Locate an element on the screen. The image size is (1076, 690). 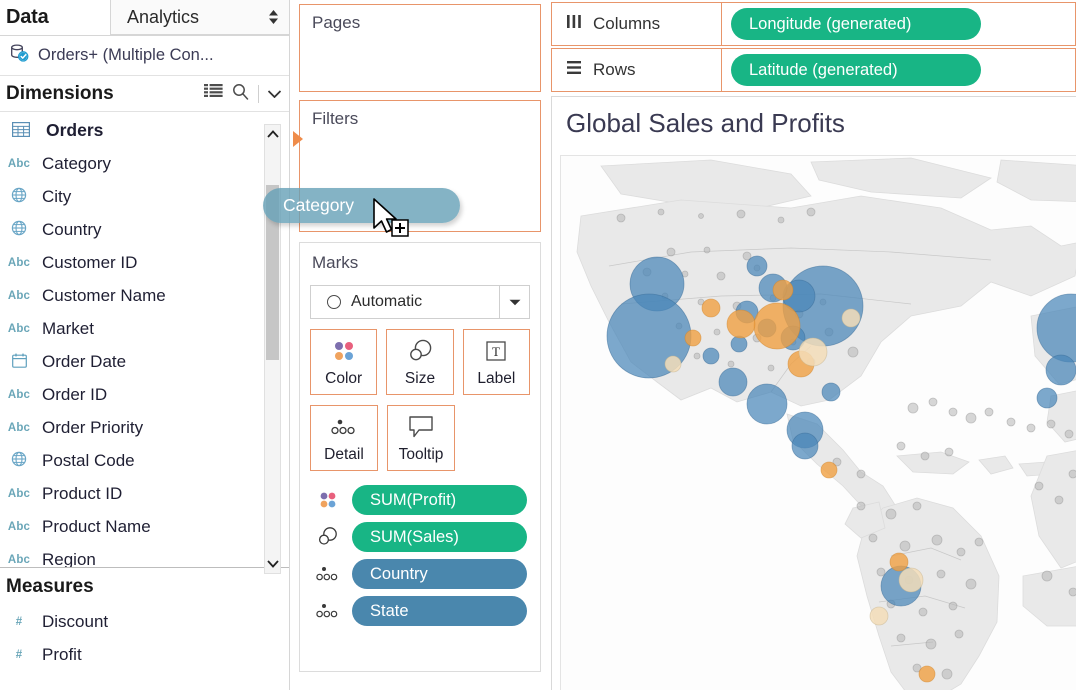
label-button: T Label is located at coordinates (496, 362).